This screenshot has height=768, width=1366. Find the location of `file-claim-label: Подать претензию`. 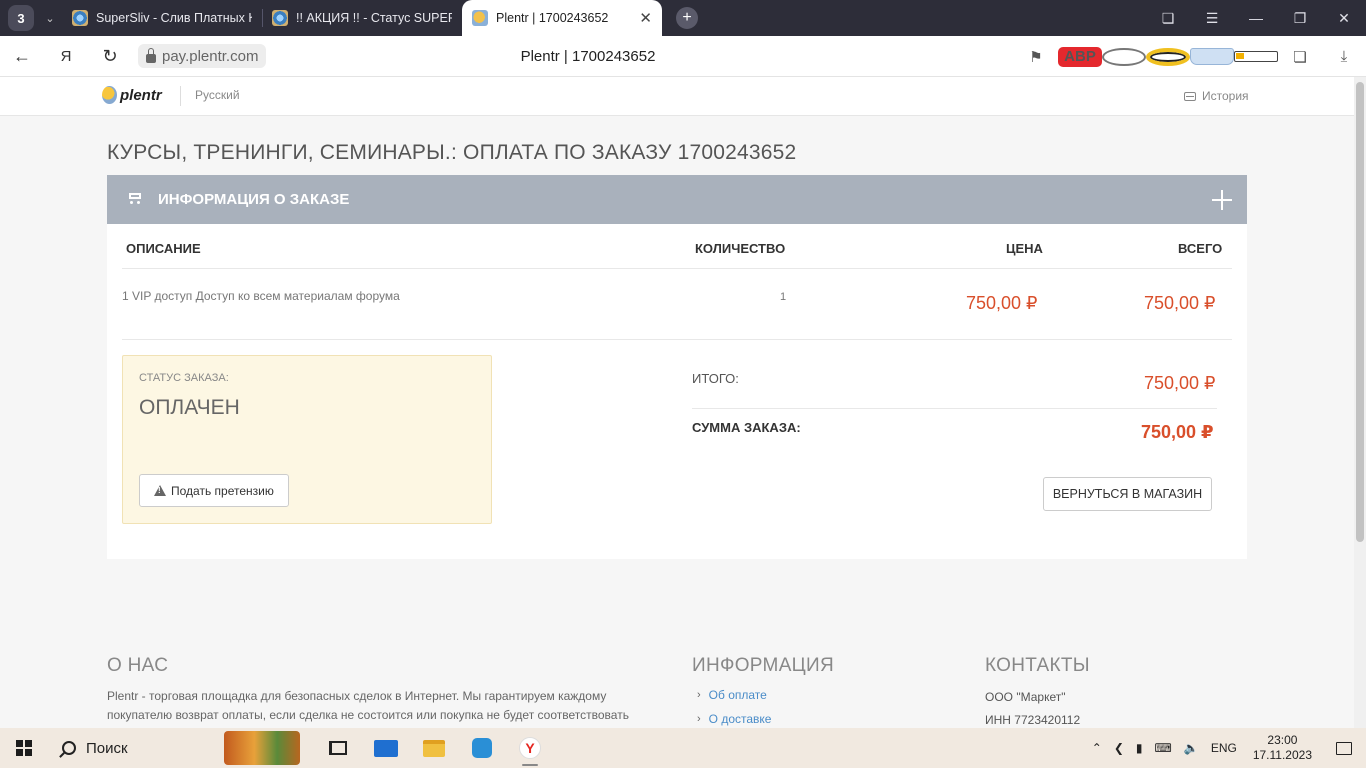

file-claim-label: Подать претензию is located at coordinates (222, 490).